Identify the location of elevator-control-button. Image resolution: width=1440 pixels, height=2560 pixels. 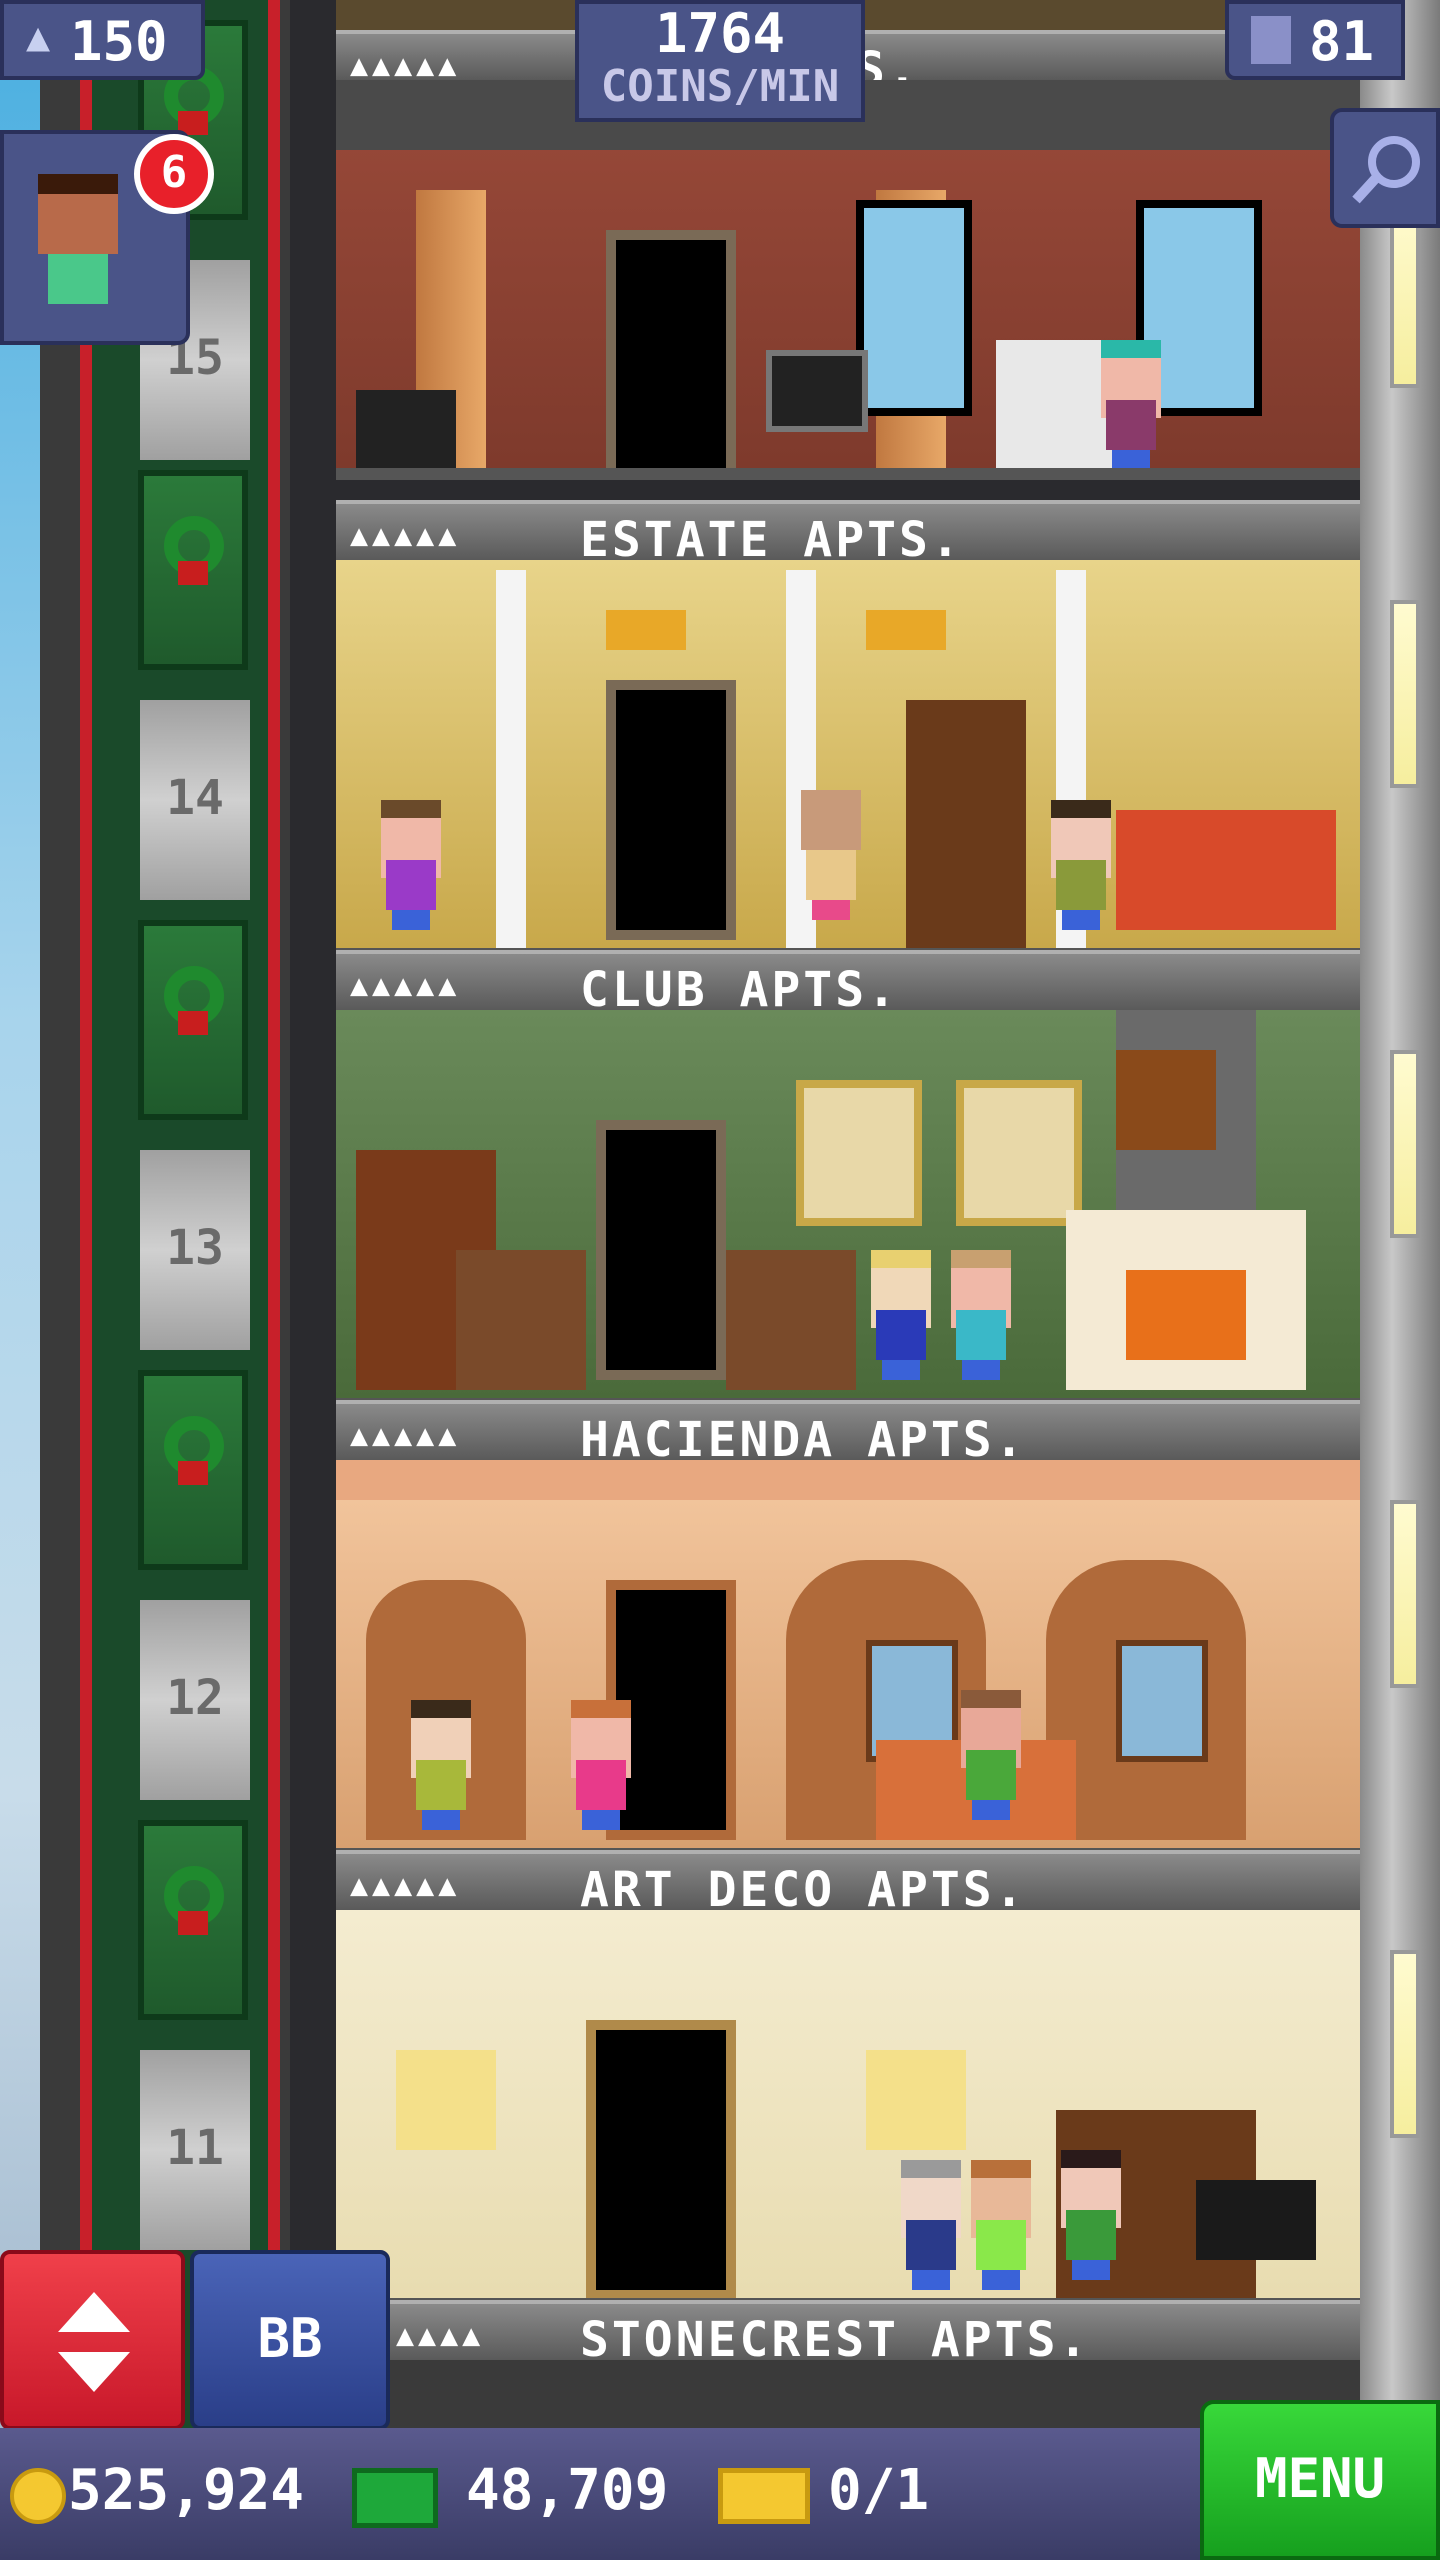
(92, 2340).